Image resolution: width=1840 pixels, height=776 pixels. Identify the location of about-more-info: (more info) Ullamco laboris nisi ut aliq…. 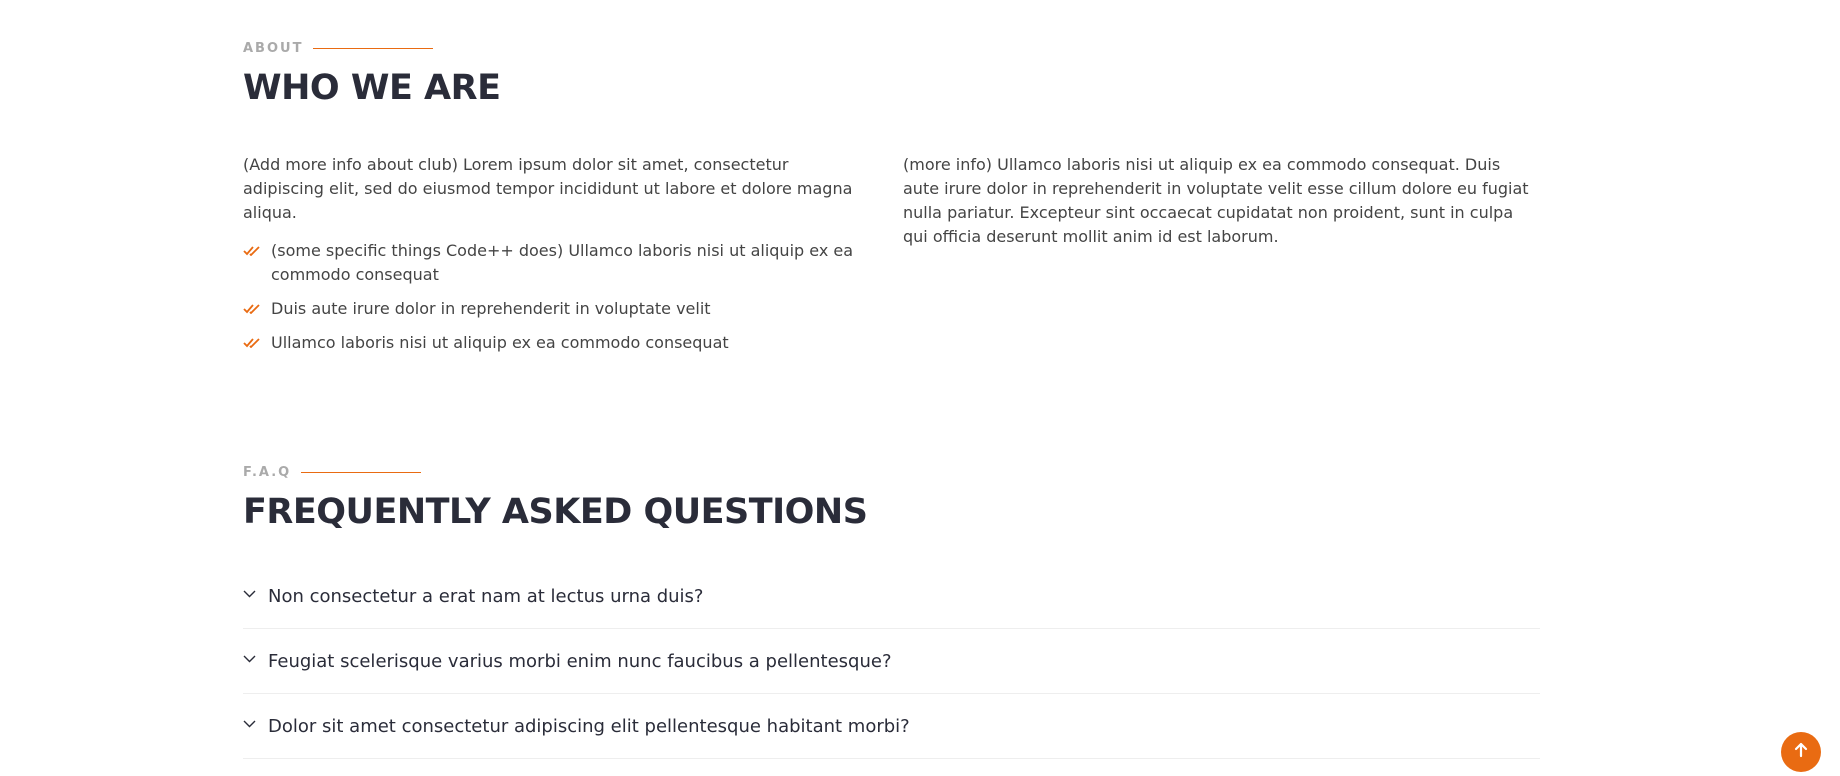
(1216, 200).